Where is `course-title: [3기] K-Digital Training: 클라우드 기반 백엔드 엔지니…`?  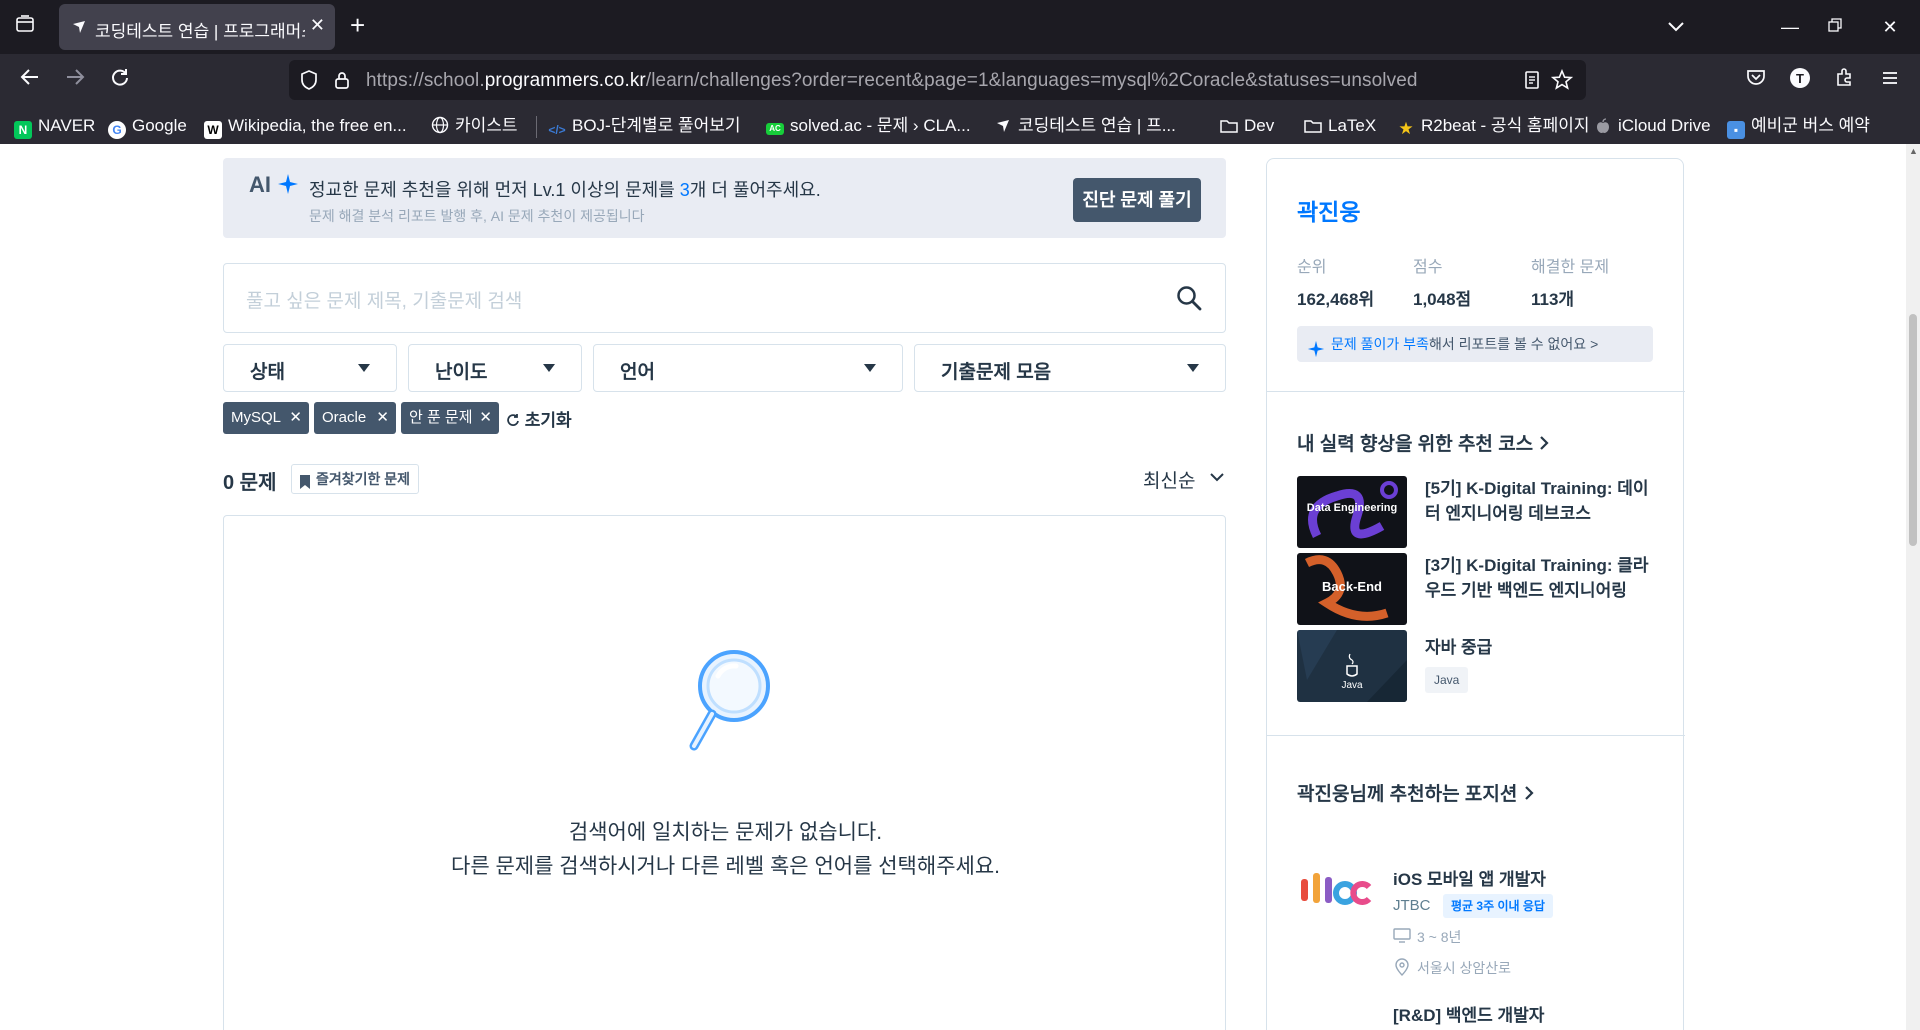 course-title: [3기] K-Digital Training: 클라우드 기반 백엔드 엔지니… is located at coordinates (1540, 578).